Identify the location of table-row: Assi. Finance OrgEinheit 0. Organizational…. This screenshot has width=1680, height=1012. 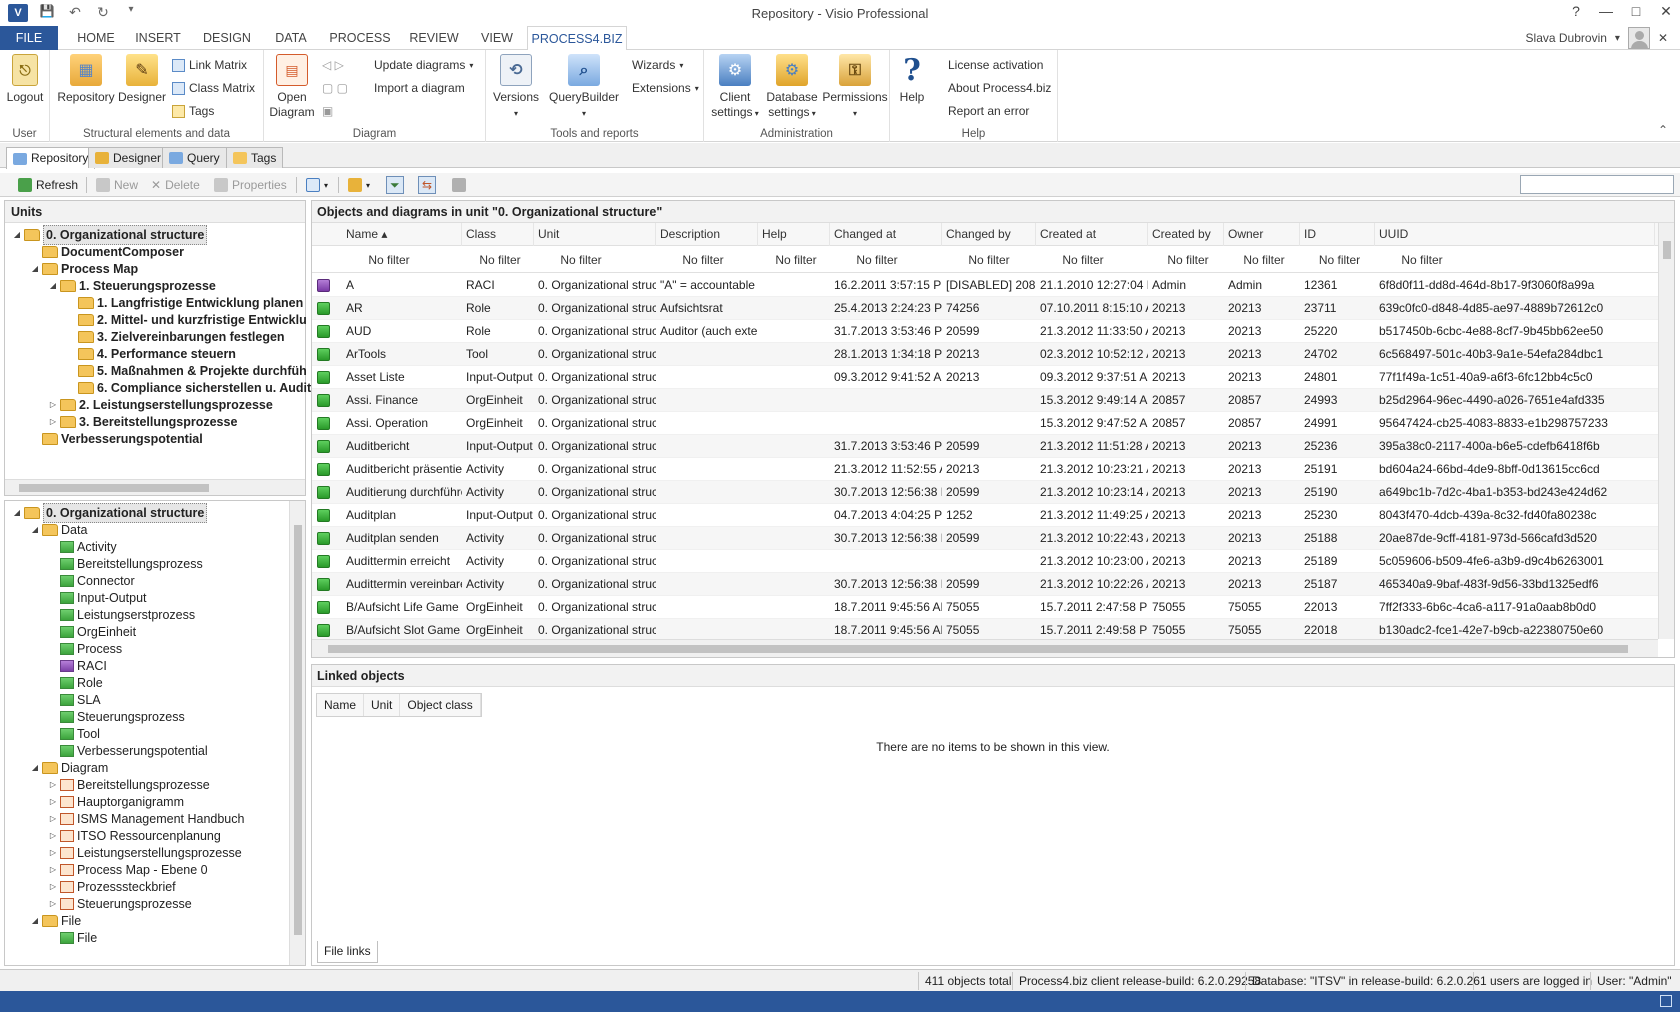
(985, 400).